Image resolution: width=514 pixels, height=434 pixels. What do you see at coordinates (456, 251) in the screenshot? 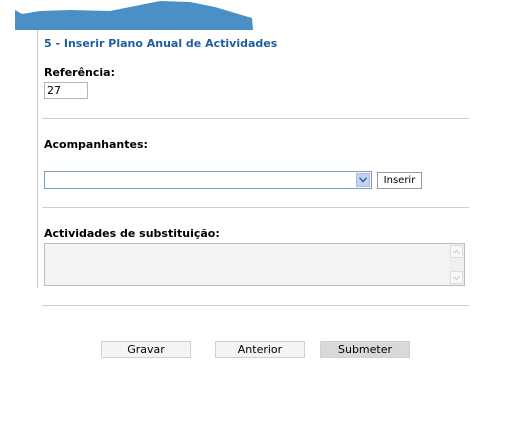
I see `scroll-up-icon` at bounding box center [456, 251].